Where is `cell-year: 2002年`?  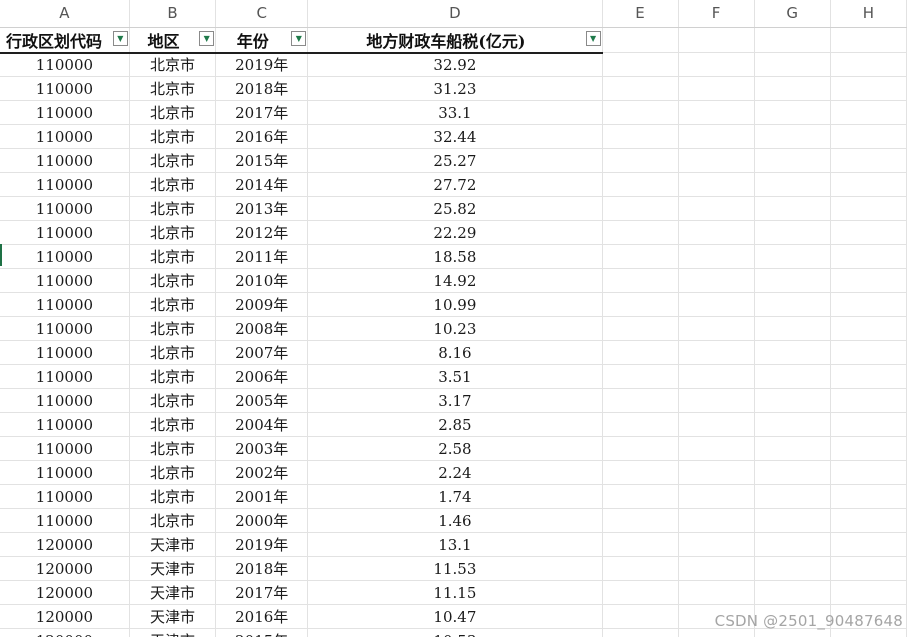
cell-year: 2002年 is located at coordinates (262, 472).